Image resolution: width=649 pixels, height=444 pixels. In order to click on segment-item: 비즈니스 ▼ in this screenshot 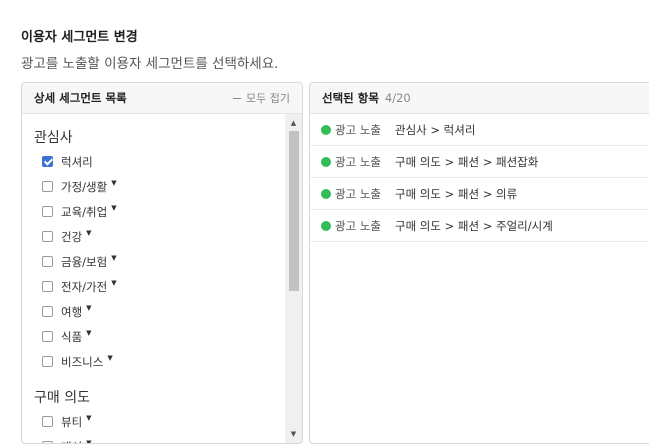, I will do `click(153, 361)`.